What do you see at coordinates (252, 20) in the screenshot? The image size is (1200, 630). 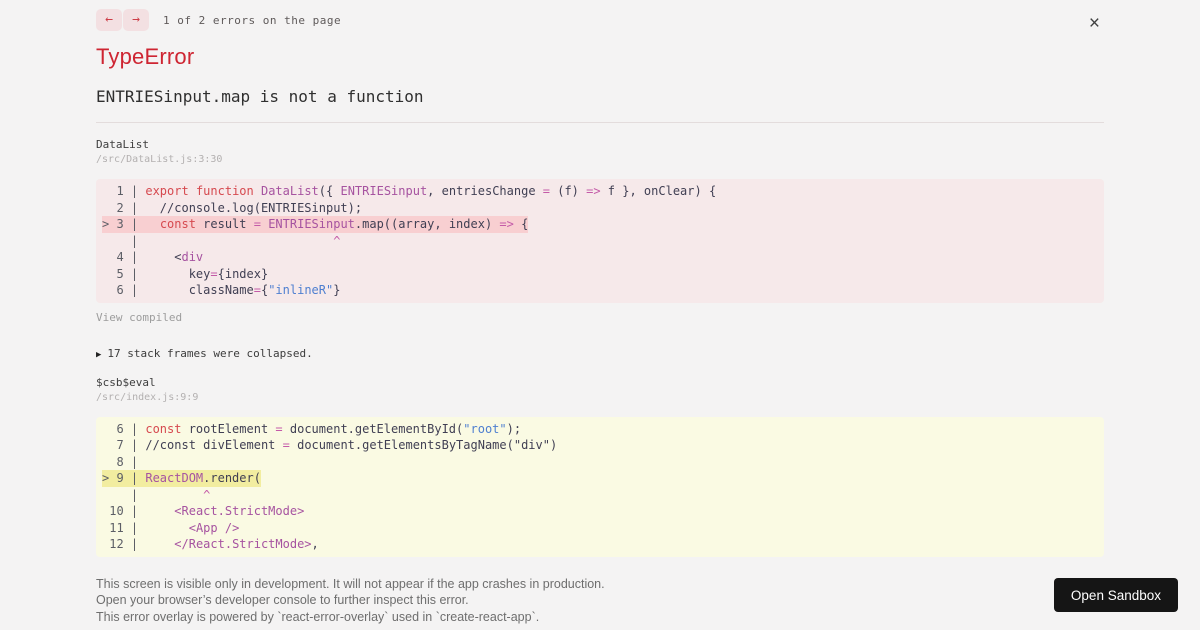 I see `error-count-label: 1 of 2 errors on the page` at bounding box center [252, 20].